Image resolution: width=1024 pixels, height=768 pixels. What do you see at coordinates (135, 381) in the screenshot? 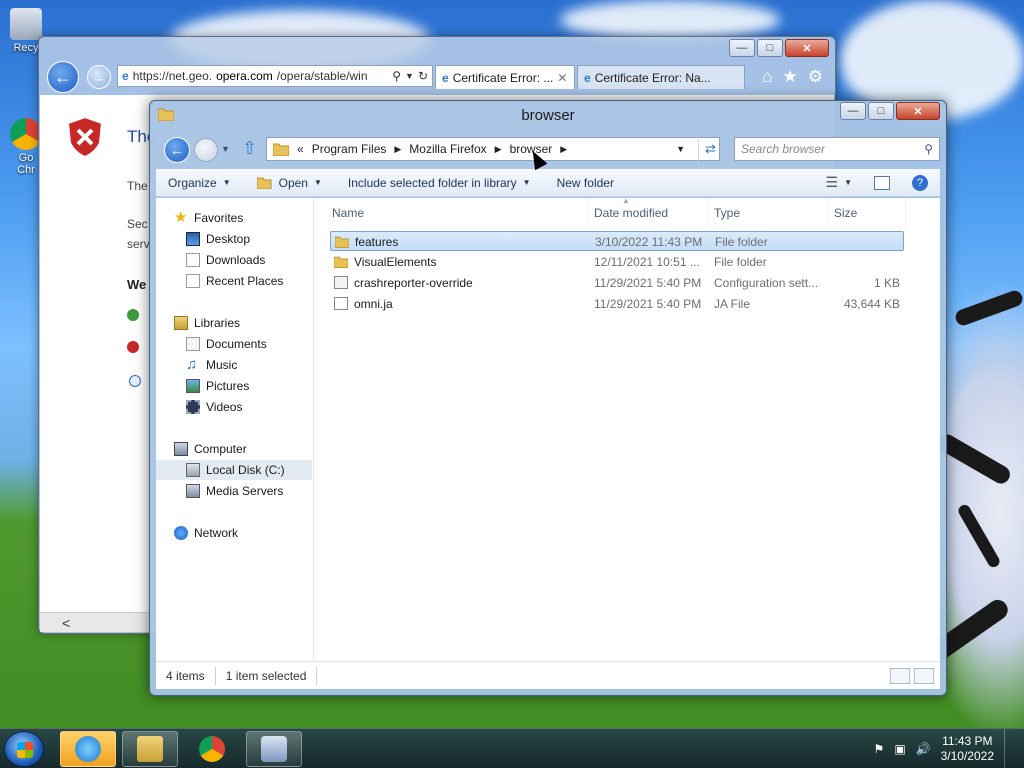
I see `expand-icon` at bounding box center [135, 381].